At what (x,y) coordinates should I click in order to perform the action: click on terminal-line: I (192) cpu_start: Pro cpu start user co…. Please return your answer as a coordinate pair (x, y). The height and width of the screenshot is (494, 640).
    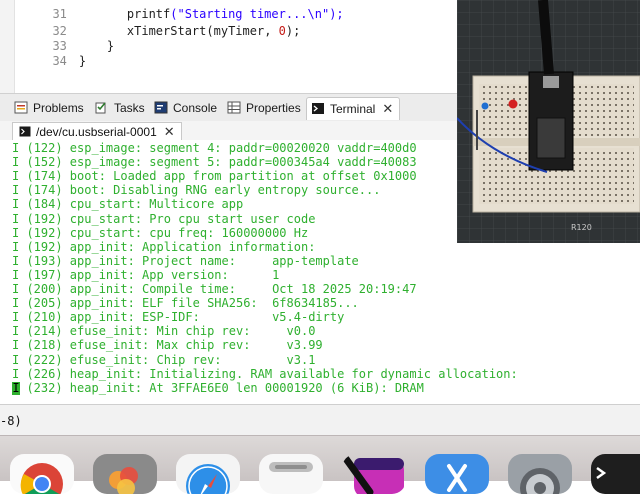
    Looking at the image, I should click on (164, 218).